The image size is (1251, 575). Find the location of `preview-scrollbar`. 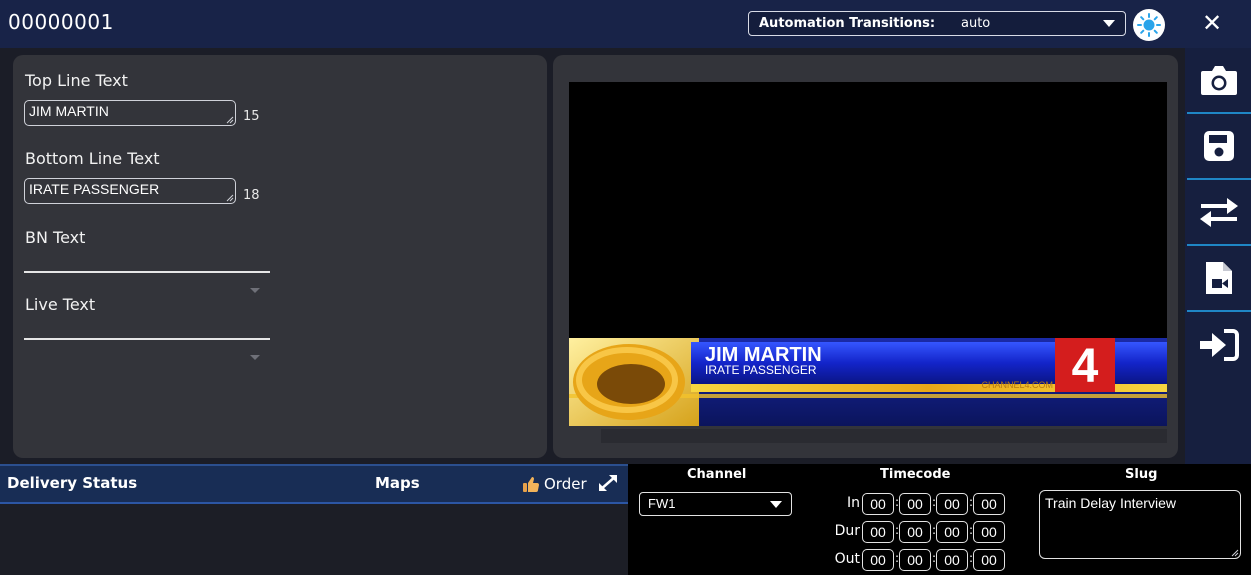

preview-scrollbar is located at coordinates (884, 436).